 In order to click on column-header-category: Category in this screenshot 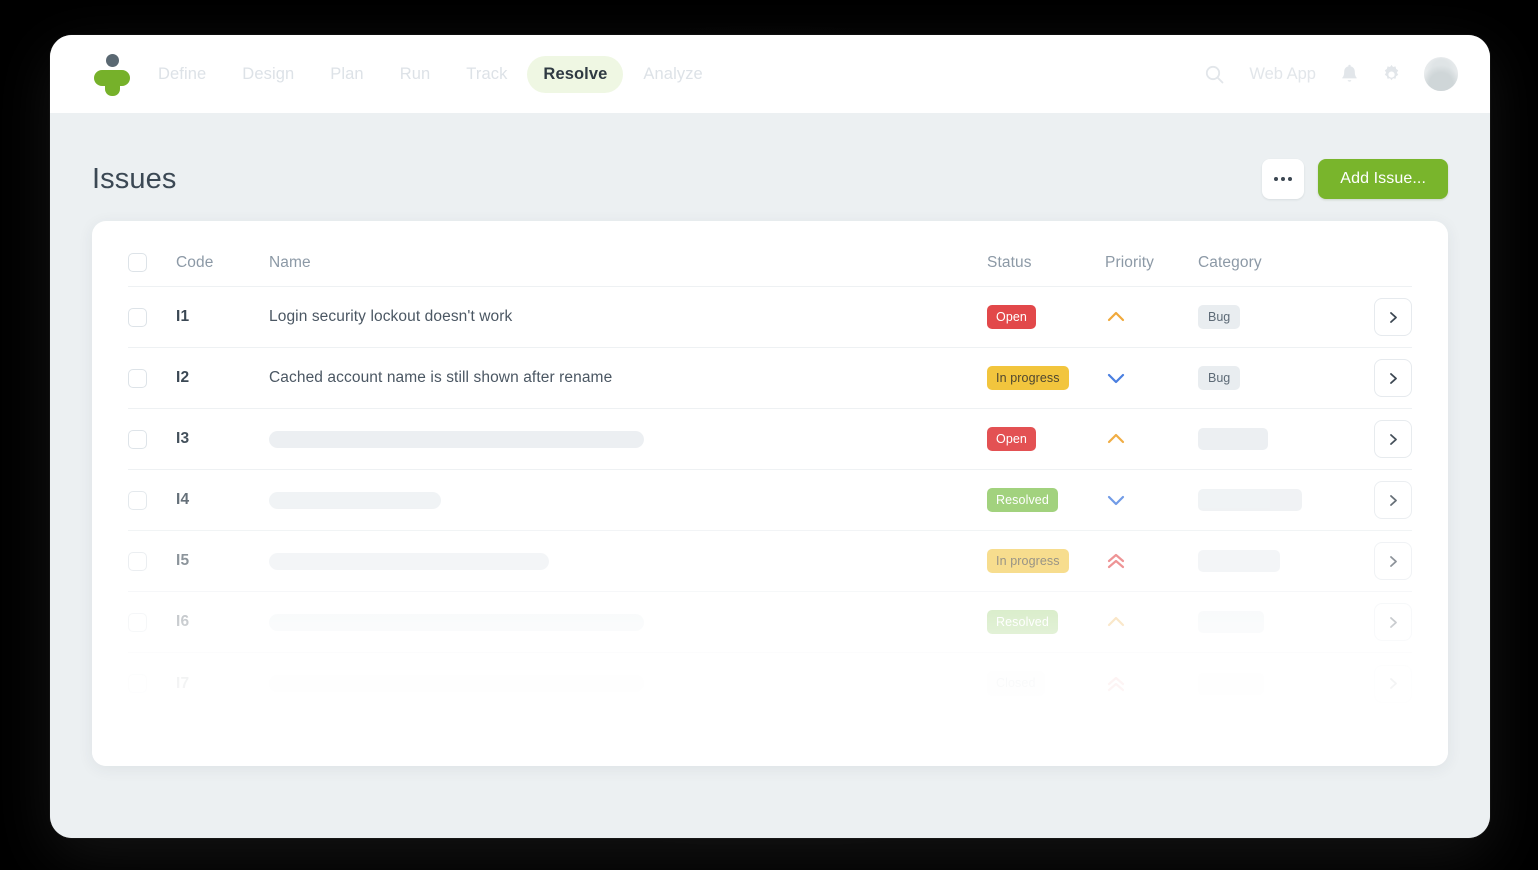, I will do `click(1268, 263)`.